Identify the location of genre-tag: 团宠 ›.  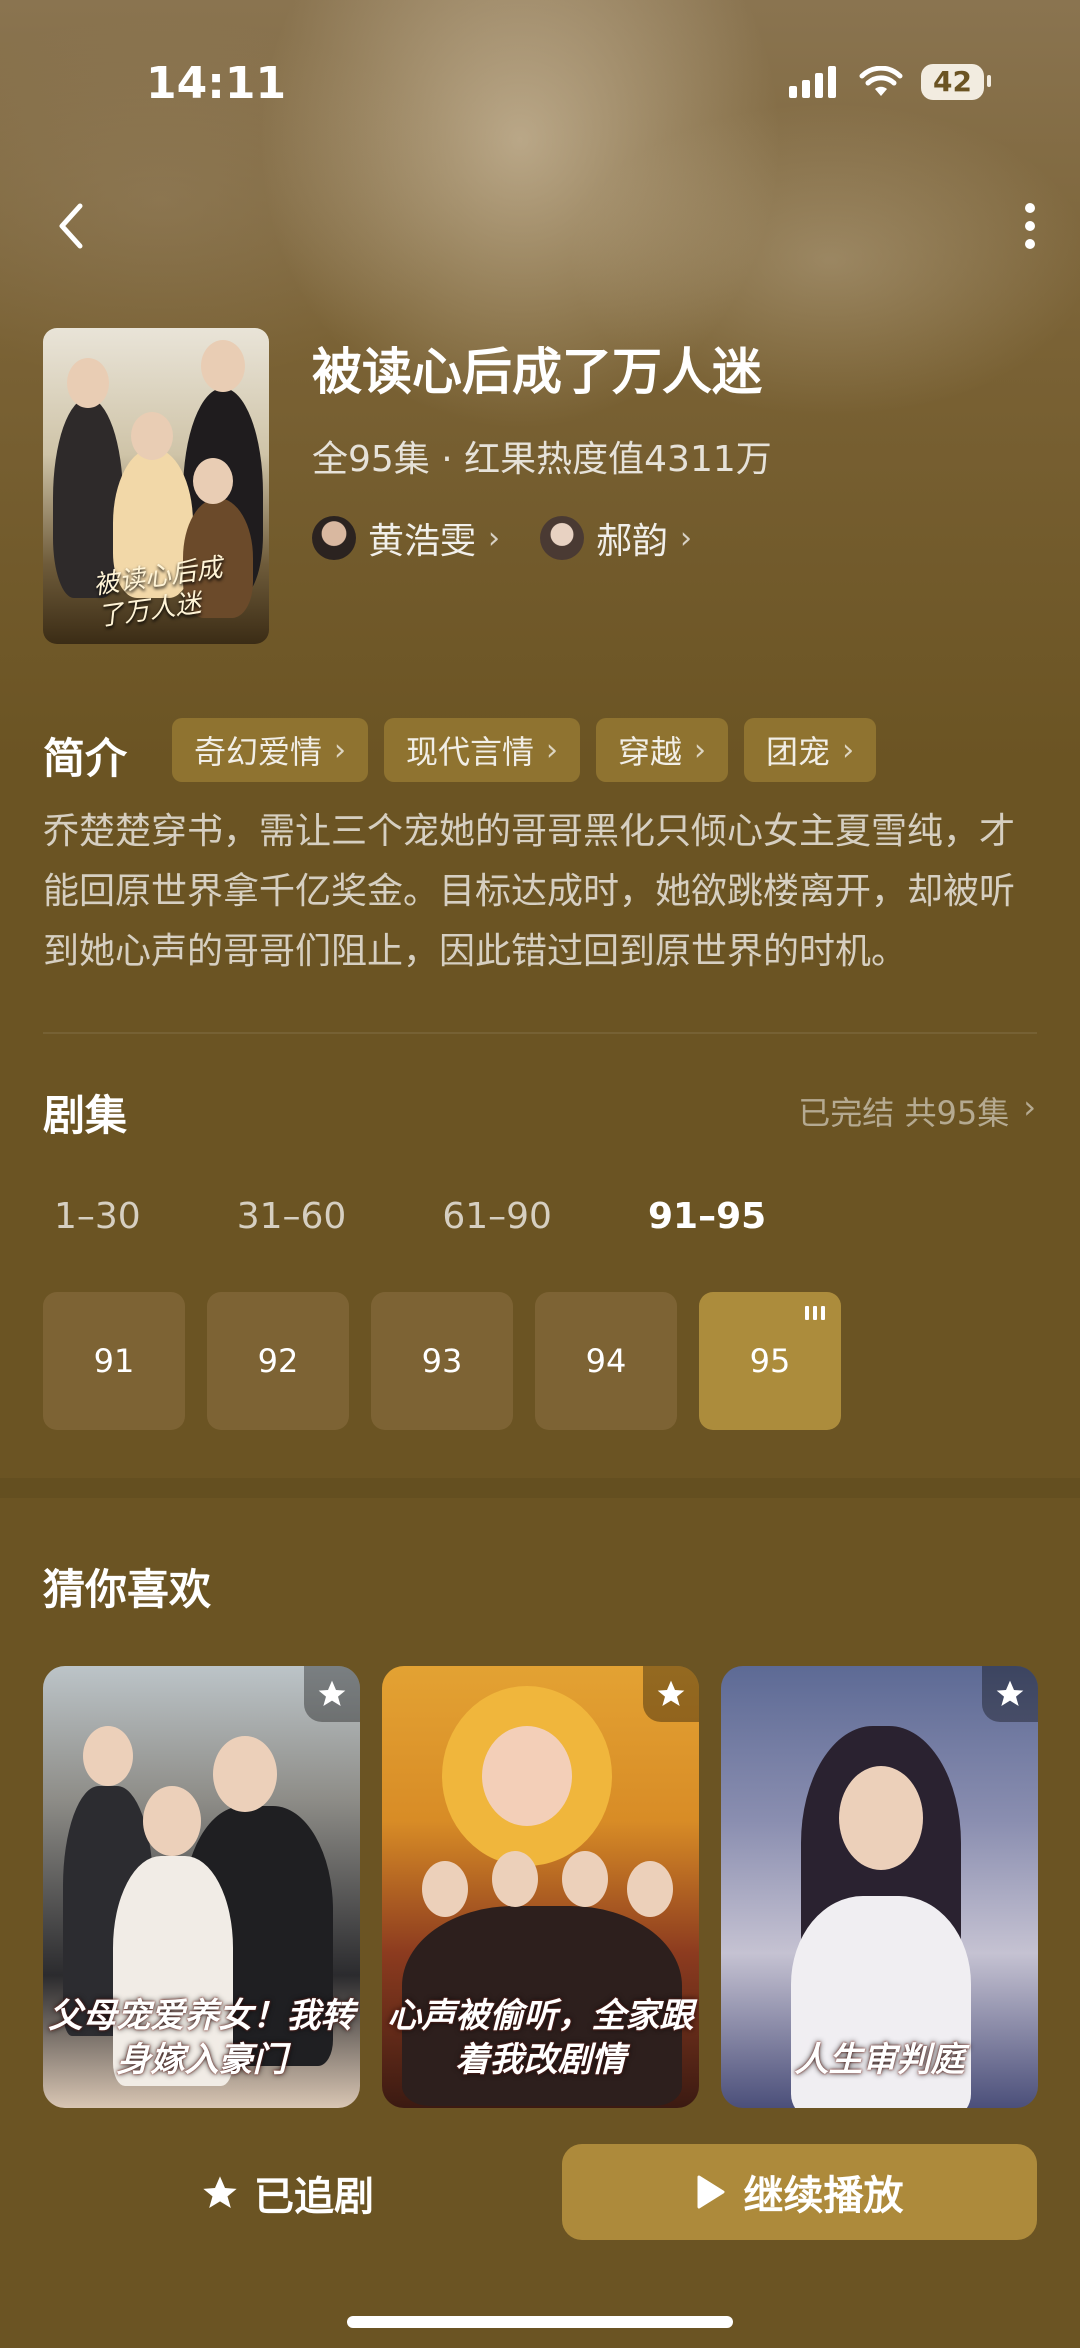
(810, 750).